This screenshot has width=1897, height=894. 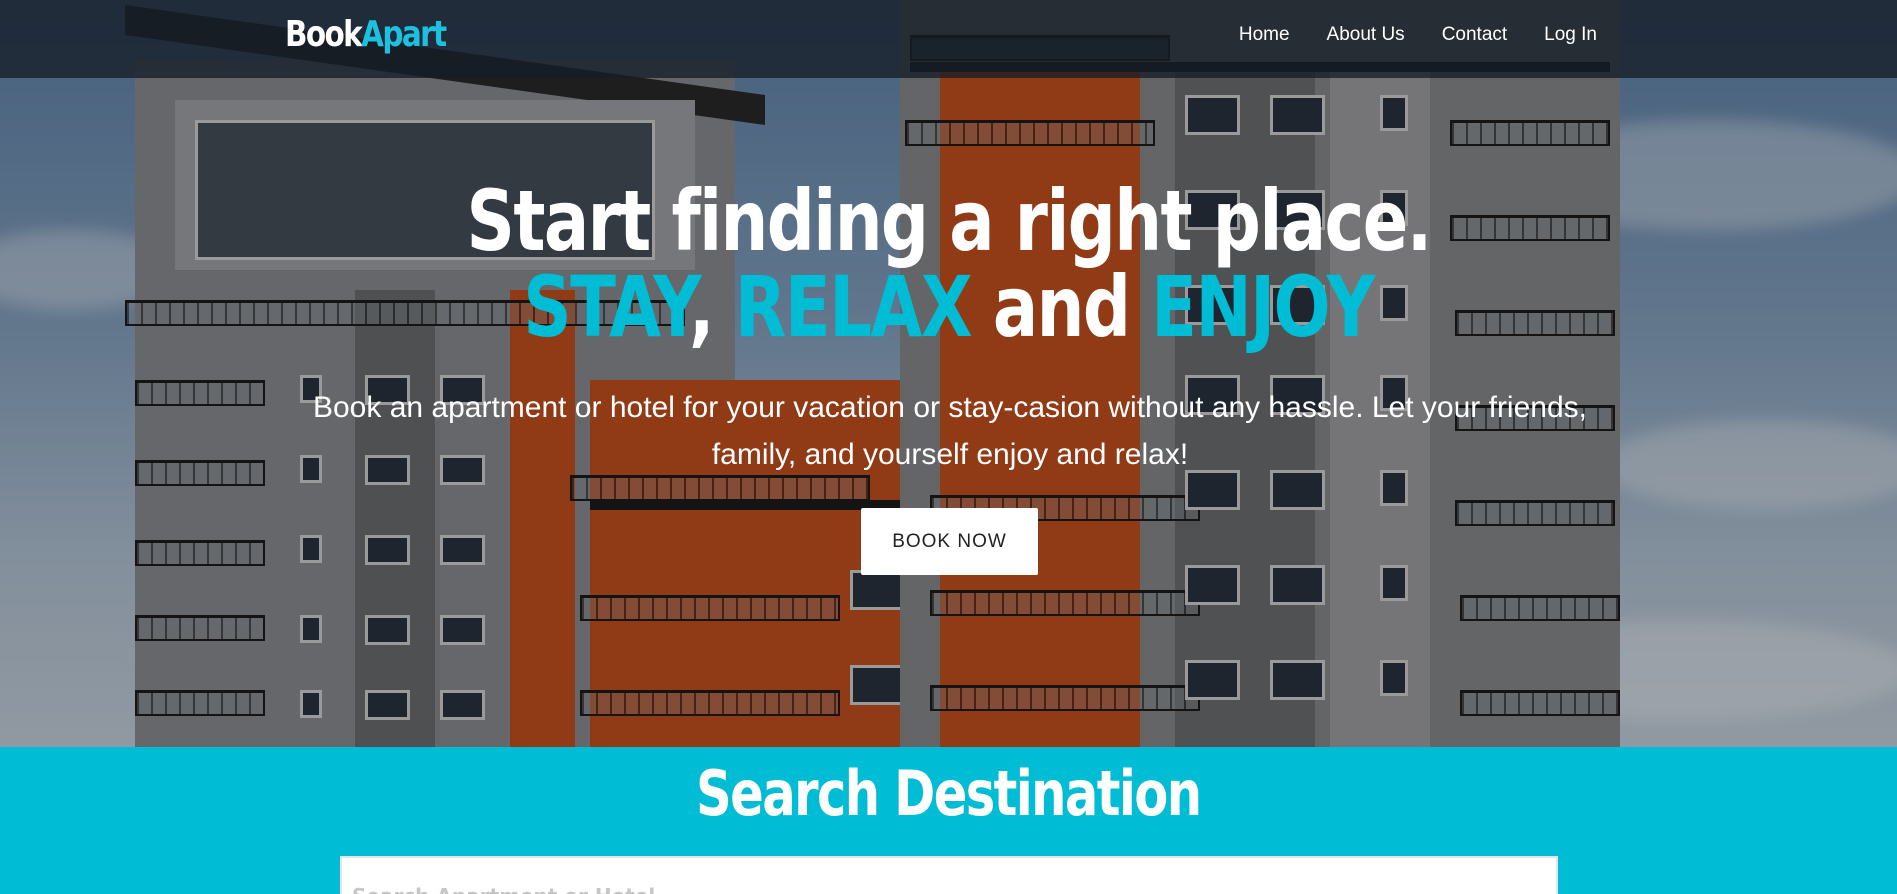 I want to click on headline-word-stay: STAY, so click(x=606, y=307).